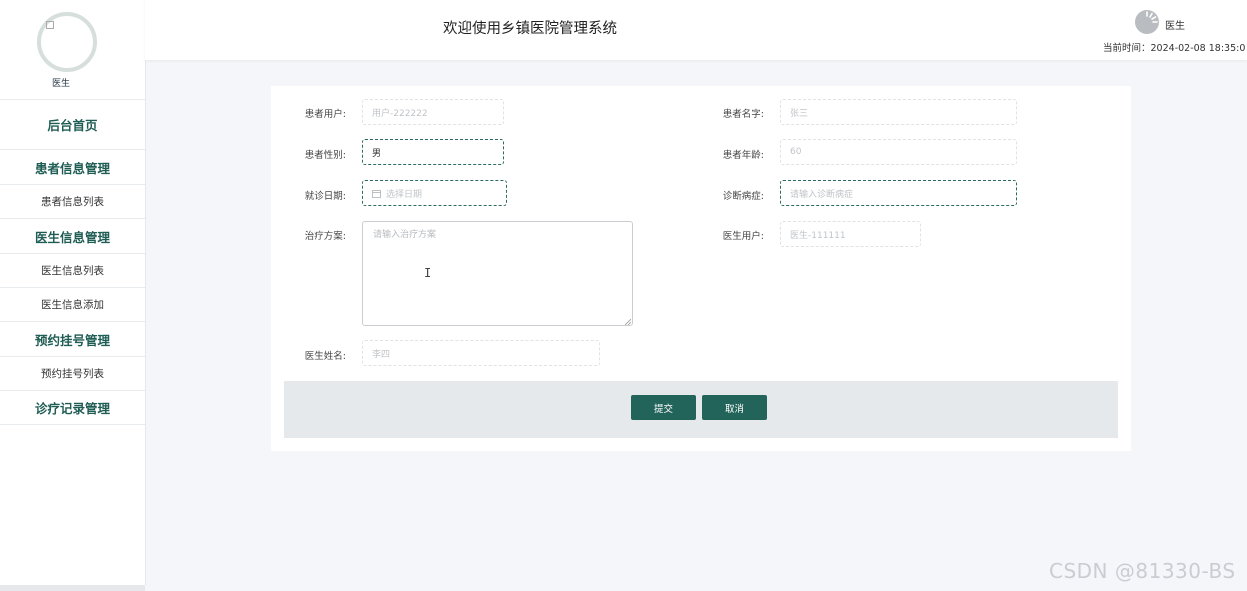 The width and height of the screenshot is (1247, 591). Describe the element at coordinates (701, 409) in the screenshot. I see `form-actions: 提交 取消` at that location.